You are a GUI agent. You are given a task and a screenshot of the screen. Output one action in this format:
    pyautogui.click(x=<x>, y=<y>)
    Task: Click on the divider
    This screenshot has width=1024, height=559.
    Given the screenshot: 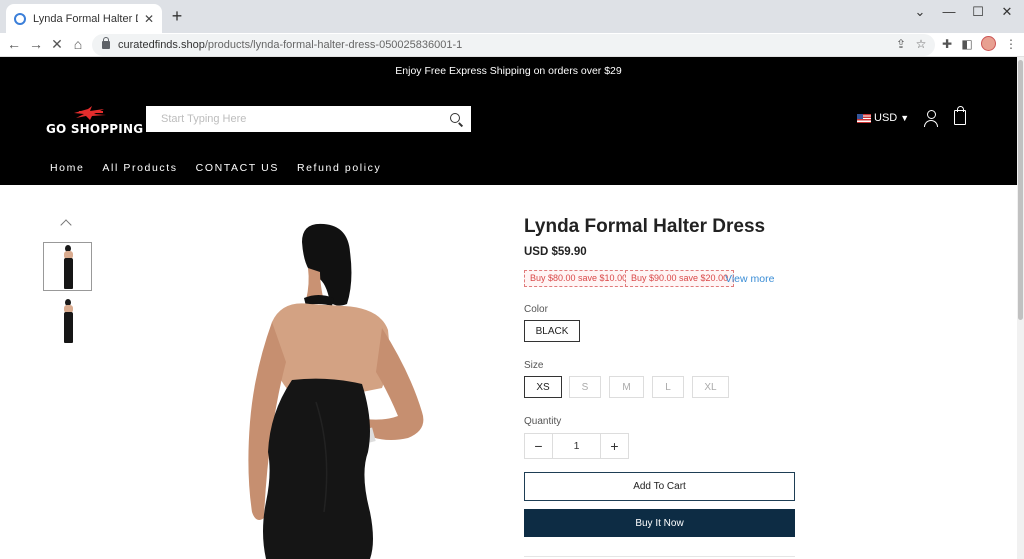 What is the action you would take?
    pyautogui.click(x=659, y=556)
    